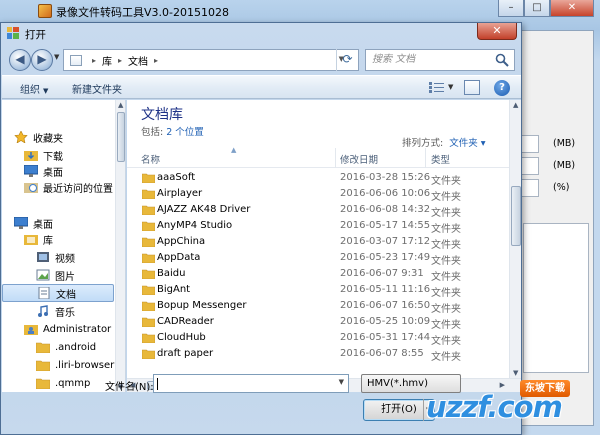 This screenshot has height=435, width=600. Describe the element at coordinates (450, 87) in the screenshot. I see `view-dropdown-icon: ▼` at that location.